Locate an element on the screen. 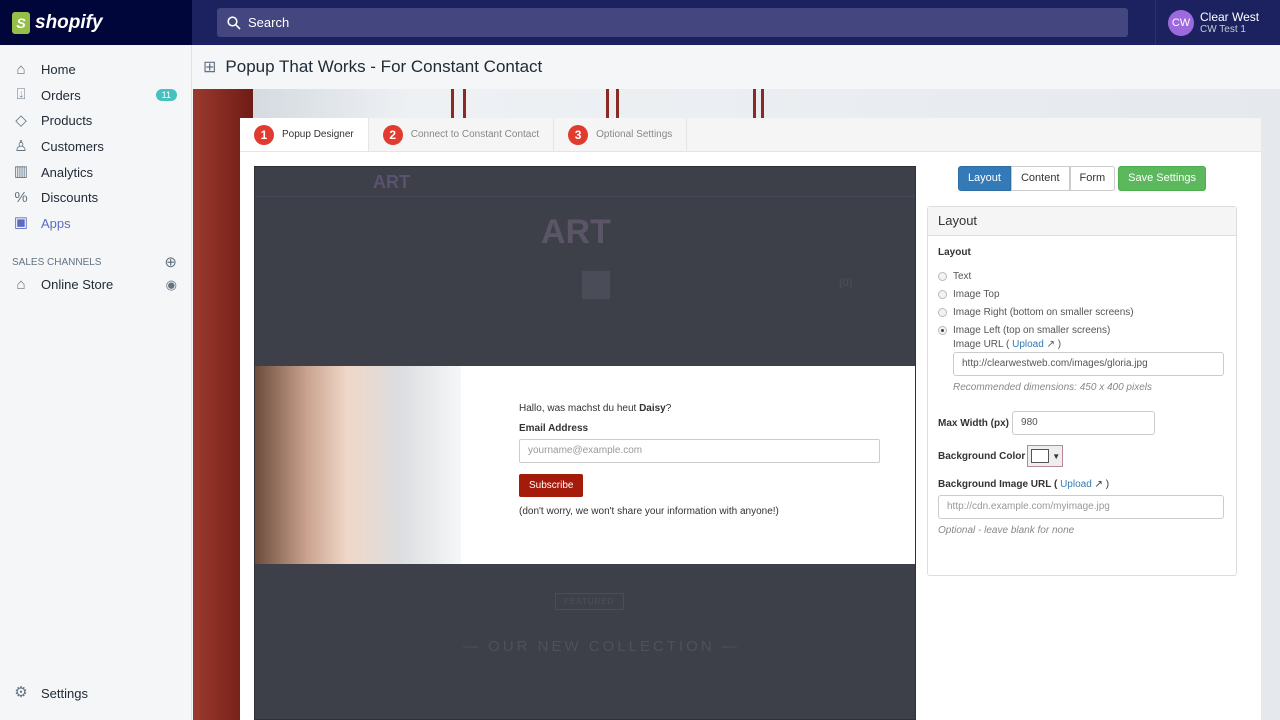  form-button: Form is located at coordinates (1092, 178).